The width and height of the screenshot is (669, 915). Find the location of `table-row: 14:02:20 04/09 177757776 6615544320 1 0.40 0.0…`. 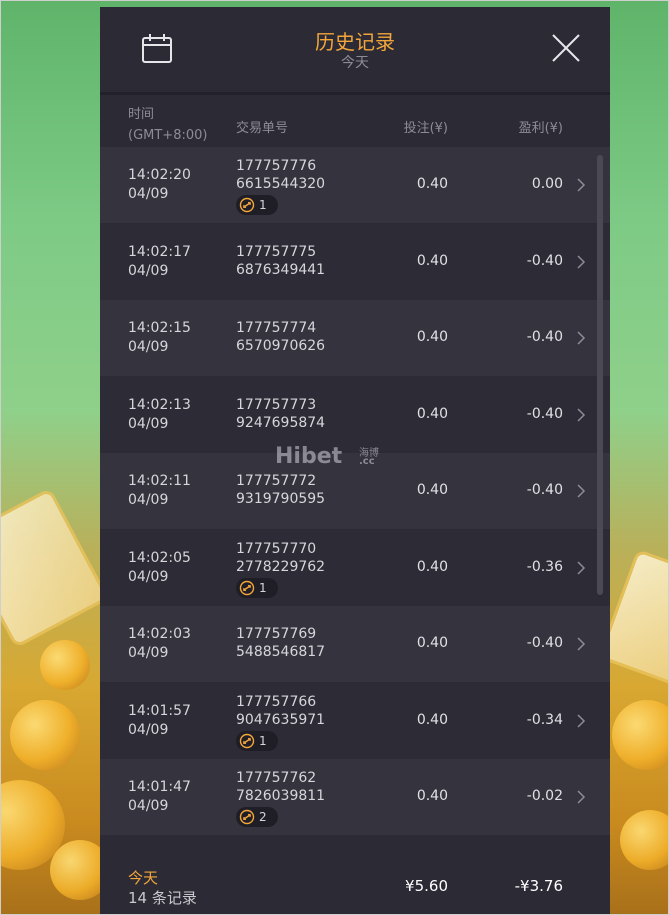

table-row: 14:02:20 04/09 177757776 6615544320 1 0.40 0.0… is located at coordinates (355, 185).